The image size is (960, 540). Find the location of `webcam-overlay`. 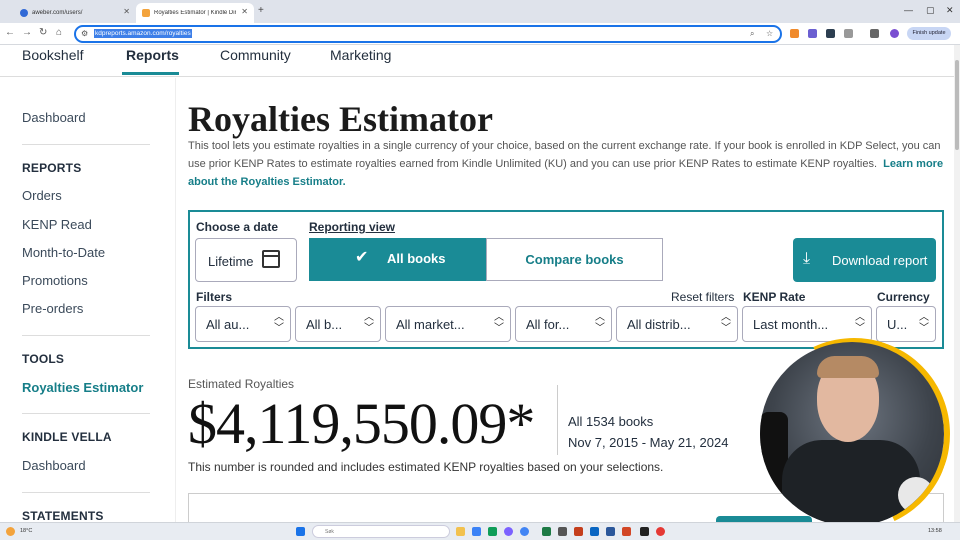

webcam-overlay is located at coordinates (852, 434).